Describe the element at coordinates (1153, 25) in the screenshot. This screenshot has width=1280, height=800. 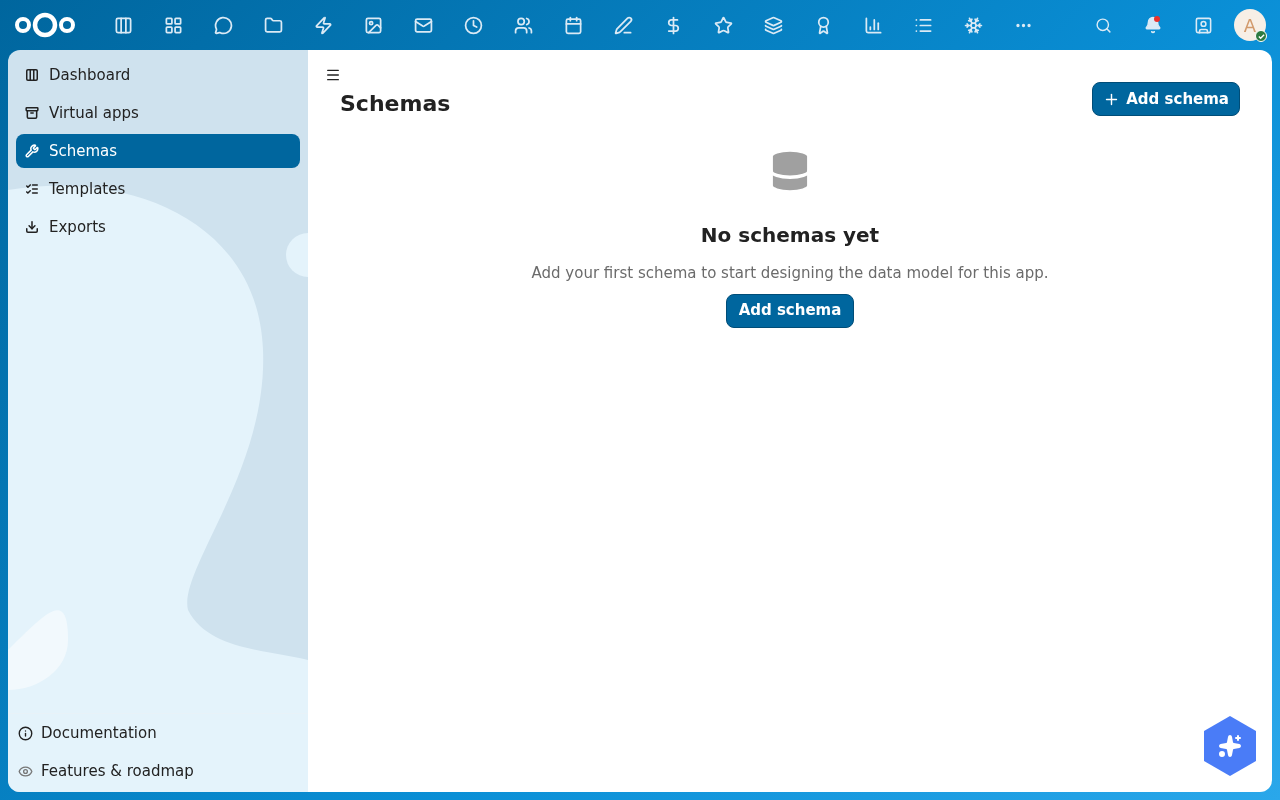
I see `bell-icon` at that location.